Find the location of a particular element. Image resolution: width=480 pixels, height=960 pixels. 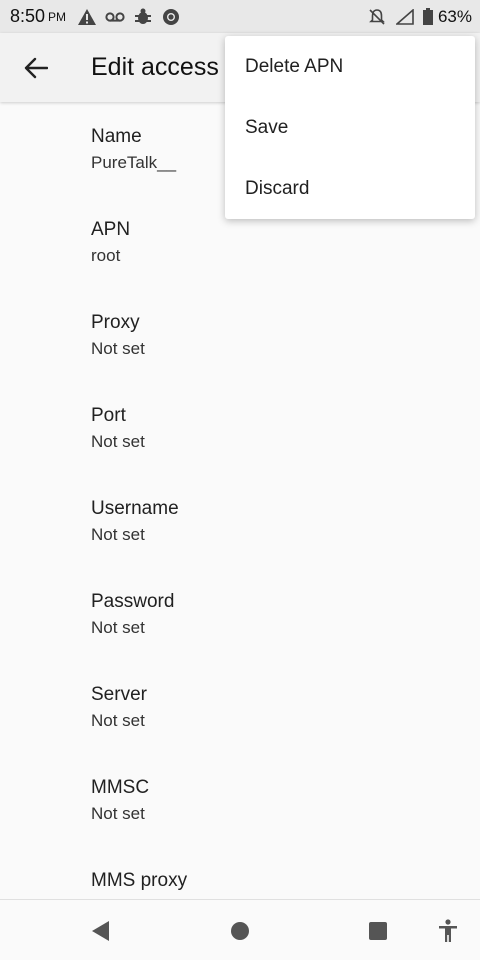

battery-percentage: 63% is located at coordinates (454, 16).